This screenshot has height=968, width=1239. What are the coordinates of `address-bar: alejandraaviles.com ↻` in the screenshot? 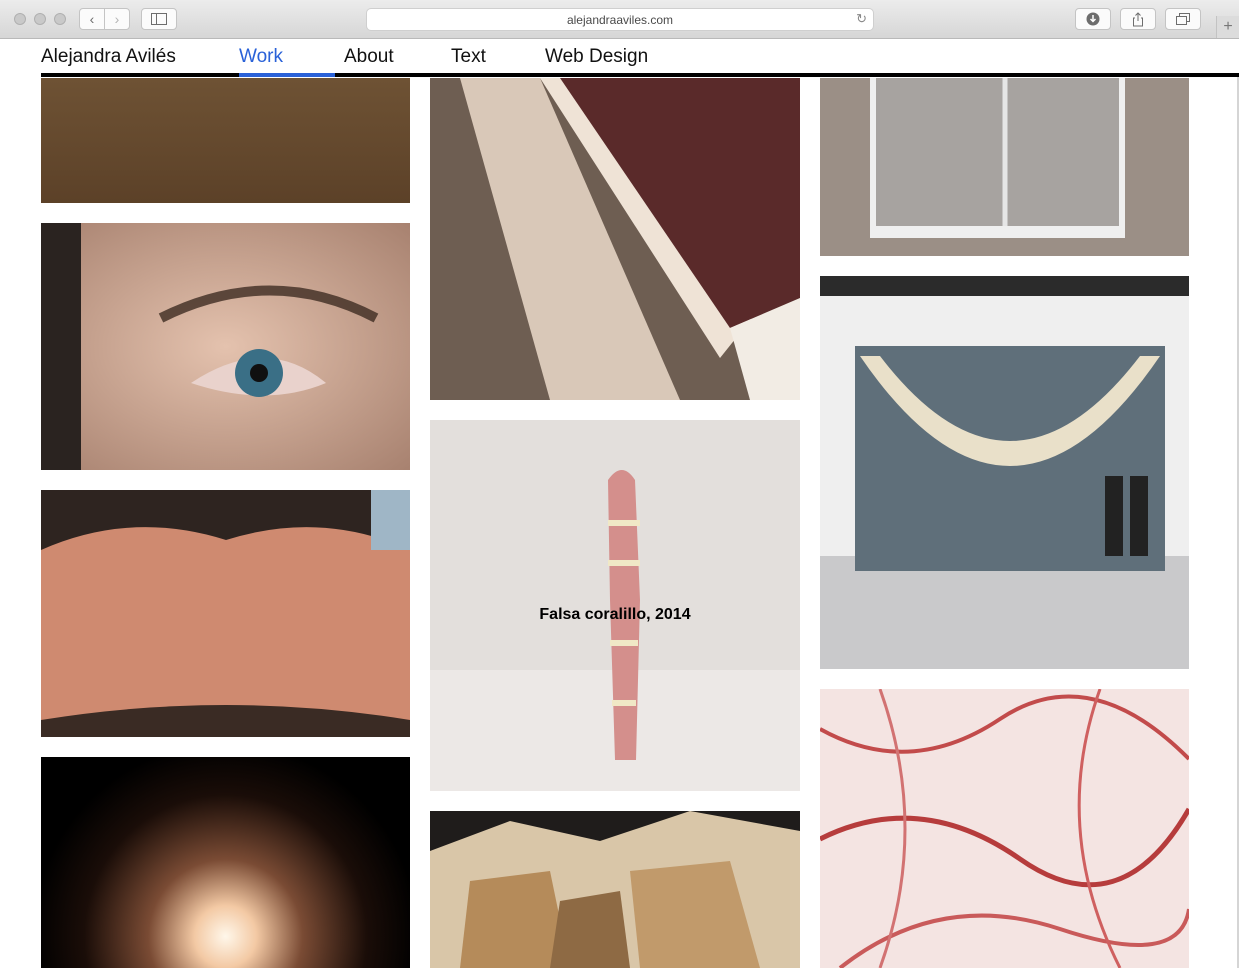 It's located at (620, 19).